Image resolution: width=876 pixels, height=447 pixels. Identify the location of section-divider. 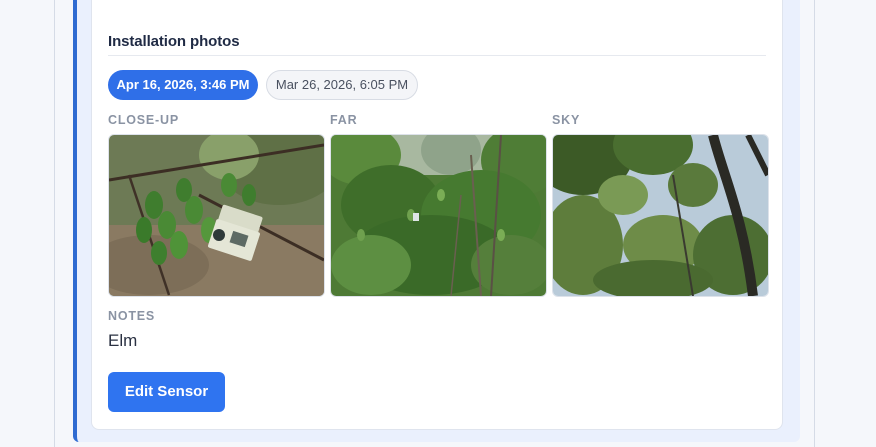
(437, 55).